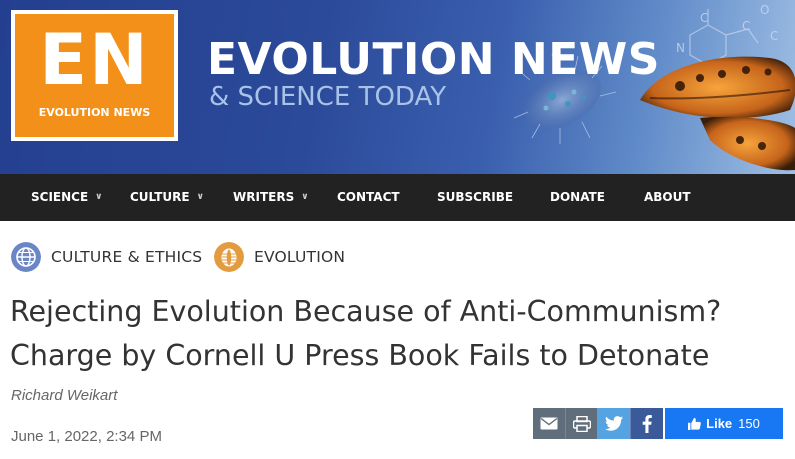 This screenshot has height=459, width=795. I want to click on share-bar: Like 150, so click(658, 423).